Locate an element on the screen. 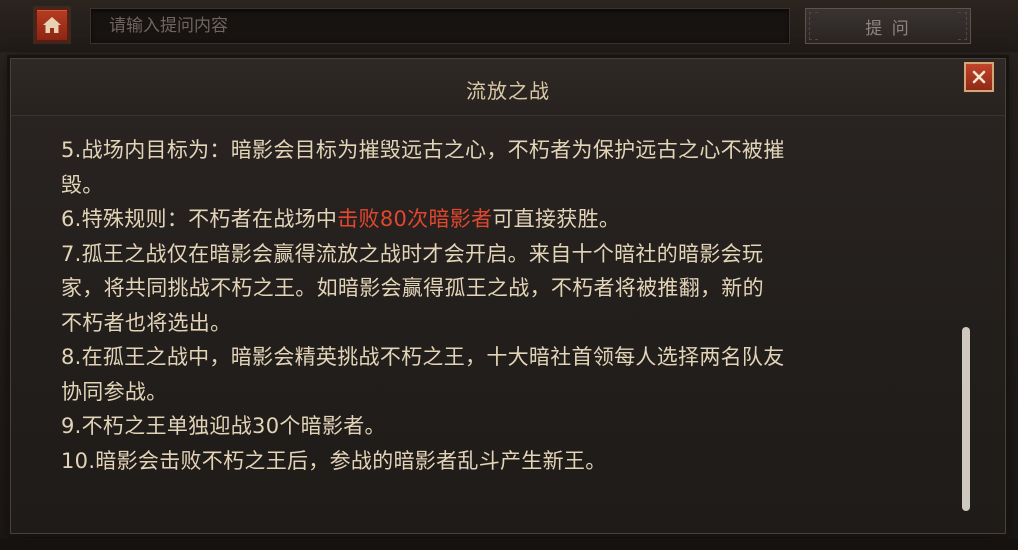 The image size is (1018, 550). home-icon is located at coordinates (52, 25).